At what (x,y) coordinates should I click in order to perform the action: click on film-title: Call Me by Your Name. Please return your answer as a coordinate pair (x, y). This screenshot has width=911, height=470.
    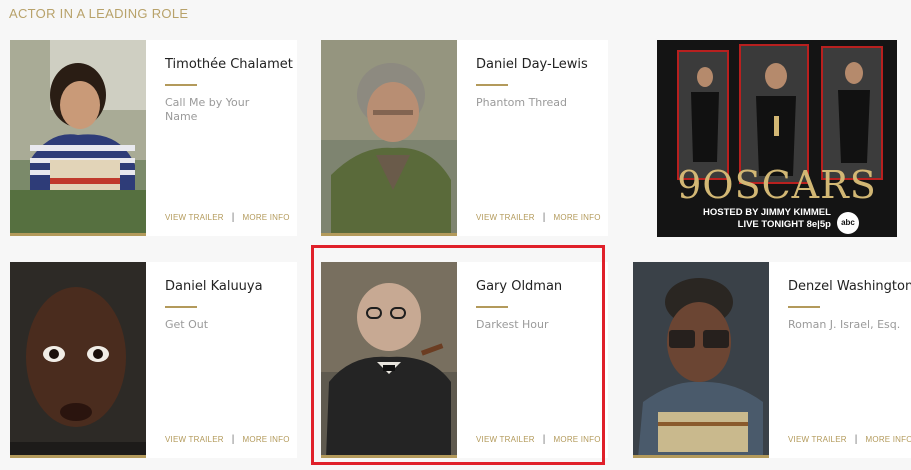
    Looking at the image, I should click on (207, 109).